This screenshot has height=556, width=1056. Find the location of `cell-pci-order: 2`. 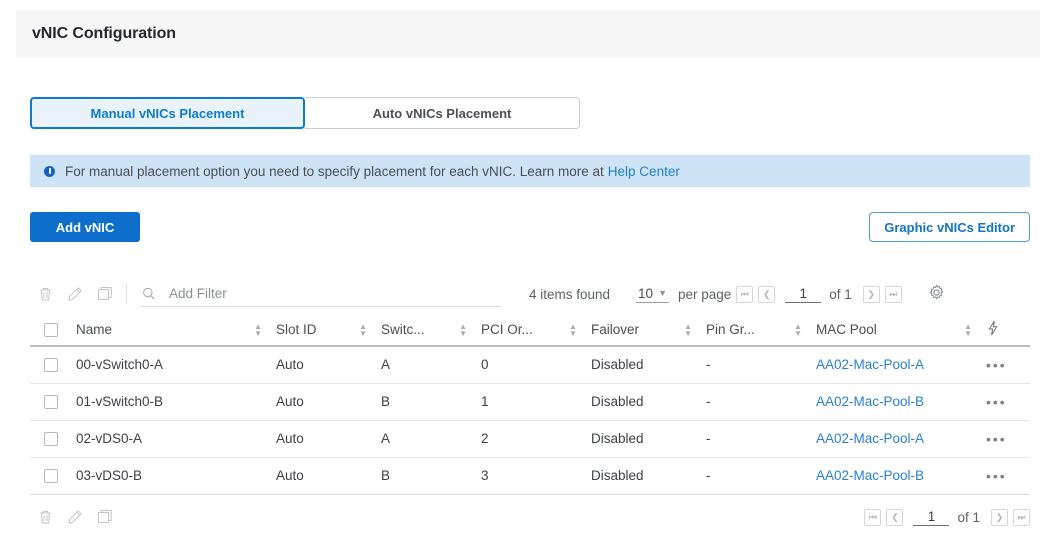

cell-pci-order: 2 is located at coordinates (536, 439).